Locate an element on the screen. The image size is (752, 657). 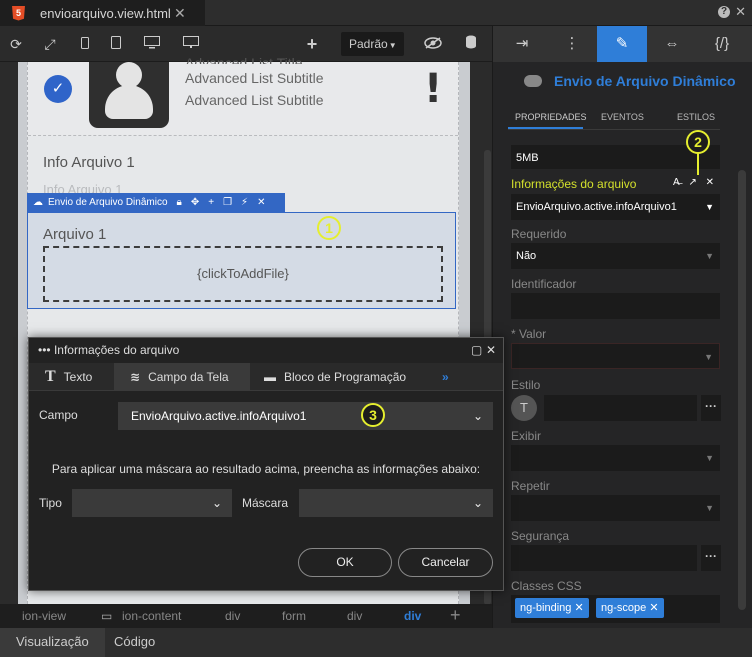
panel-title: Envio de Arquivo Dinâmico is located at coordinates (645, 81).